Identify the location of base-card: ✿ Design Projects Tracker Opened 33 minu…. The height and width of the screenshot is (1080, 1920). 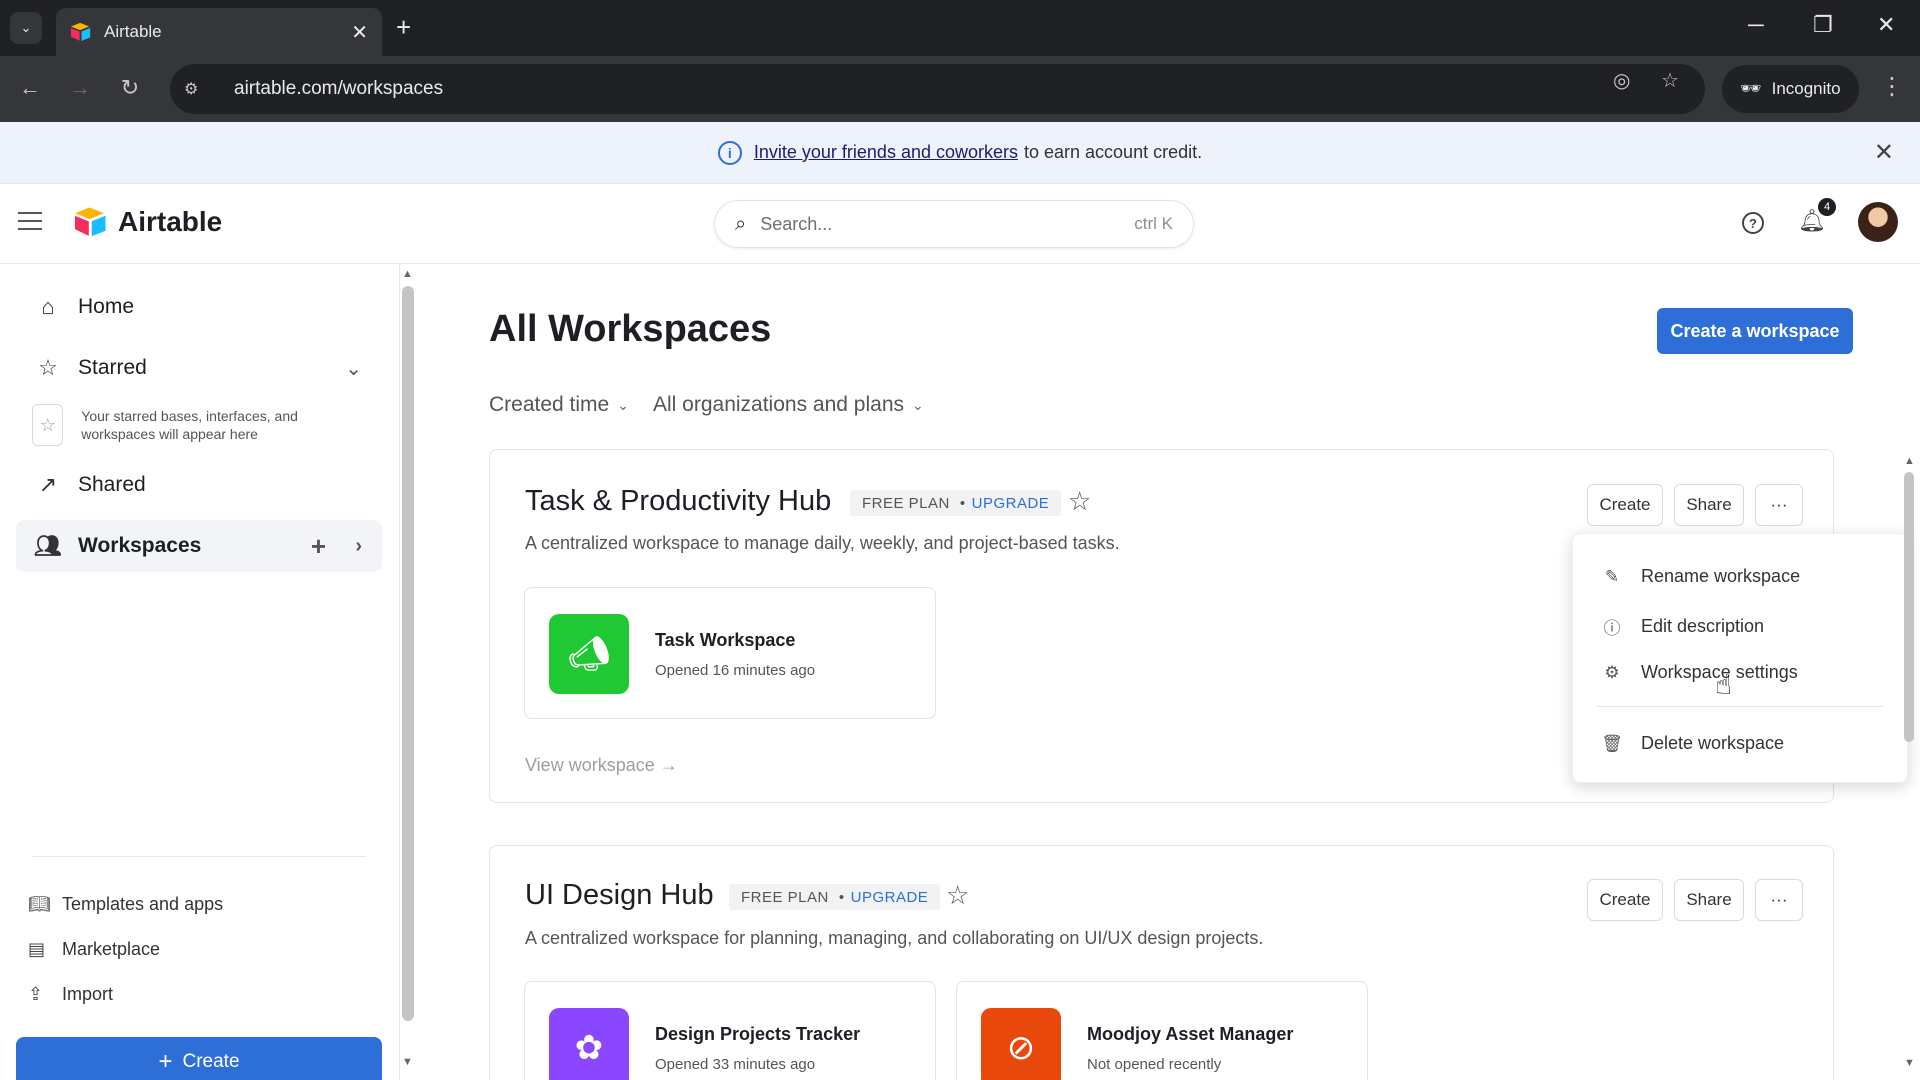
(730, 1030).